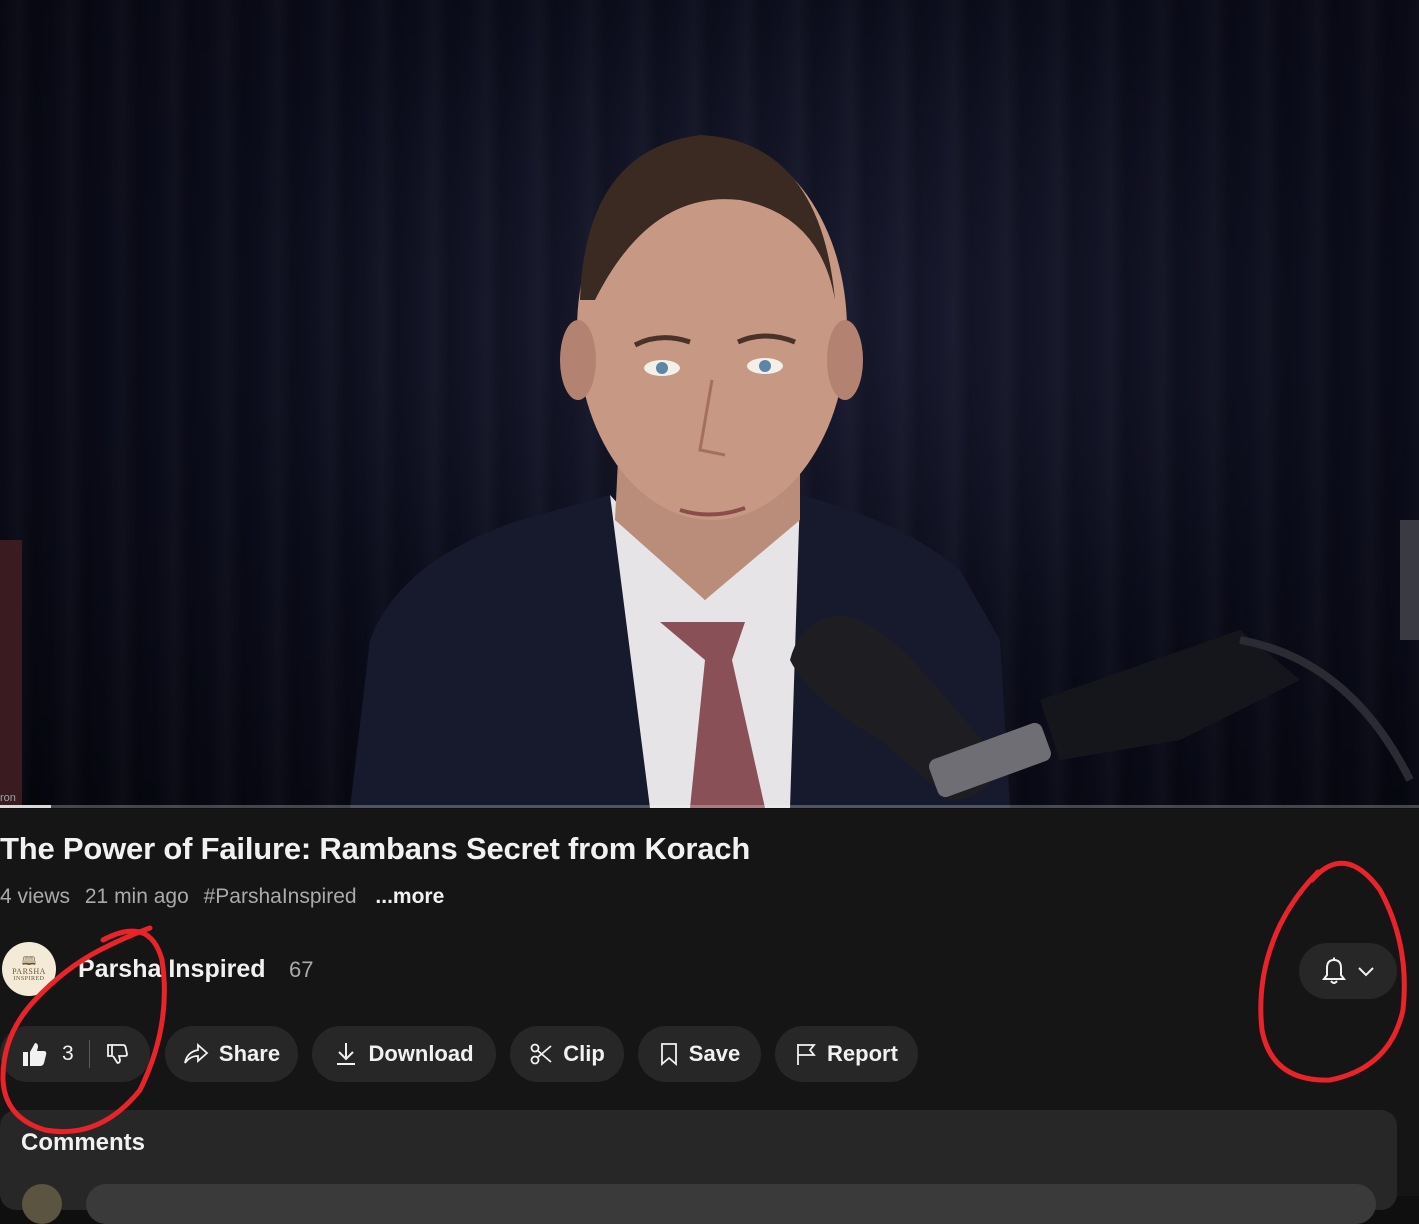 This screenshot has height=1224, width=1419. What do you see at coordinates (42, 1204) in the screenshot?
I see `user-avatar` at bounding box center [42, 1204].